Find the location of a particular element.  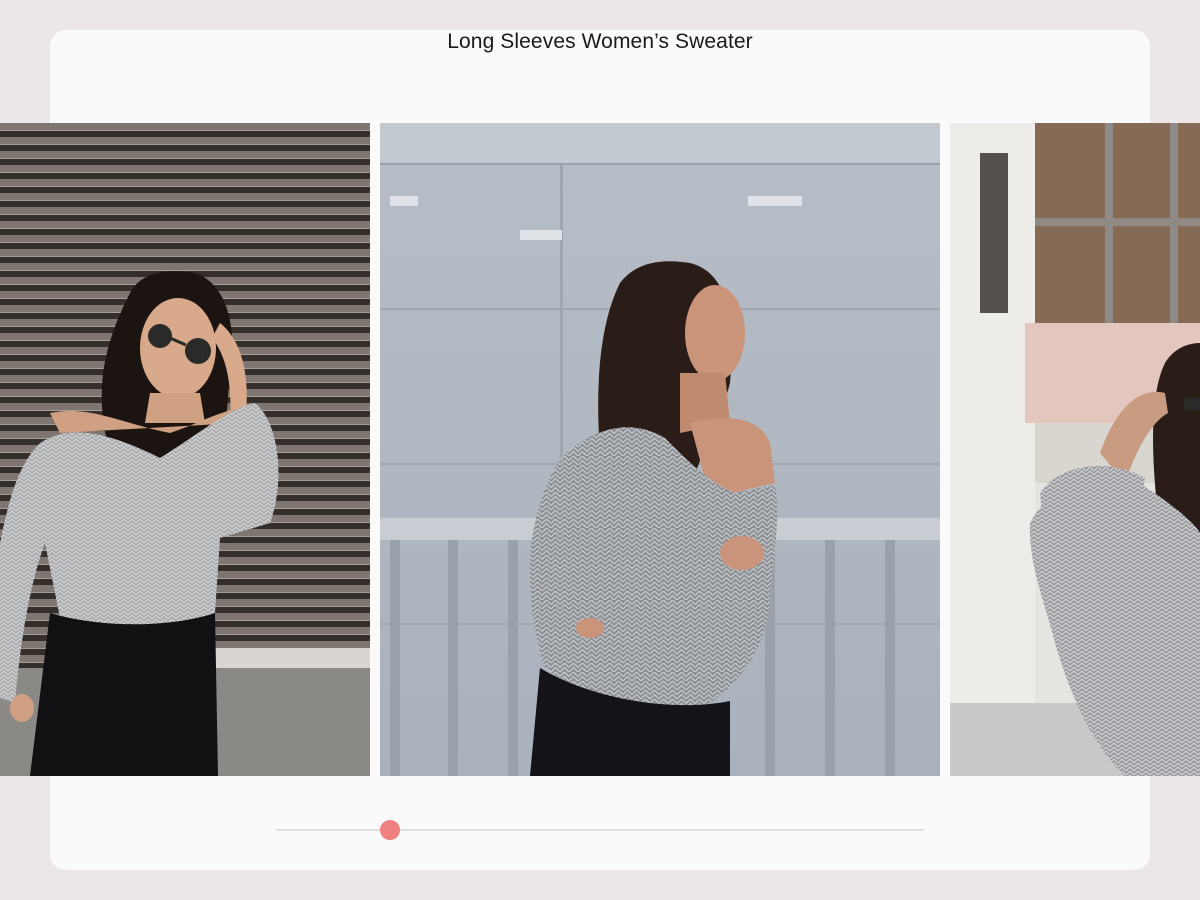

slider-thumb is located at coordinates (390, 830).